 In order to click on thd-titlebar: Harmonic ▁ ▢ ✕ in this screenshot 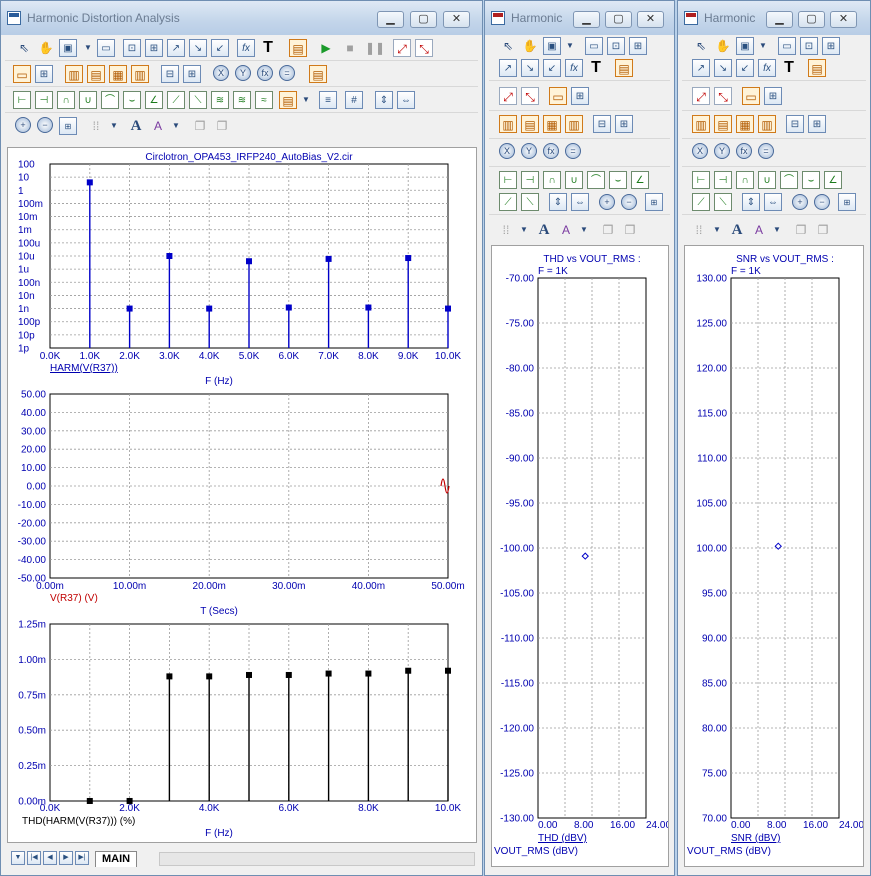, I will do `click(579, 18)`.